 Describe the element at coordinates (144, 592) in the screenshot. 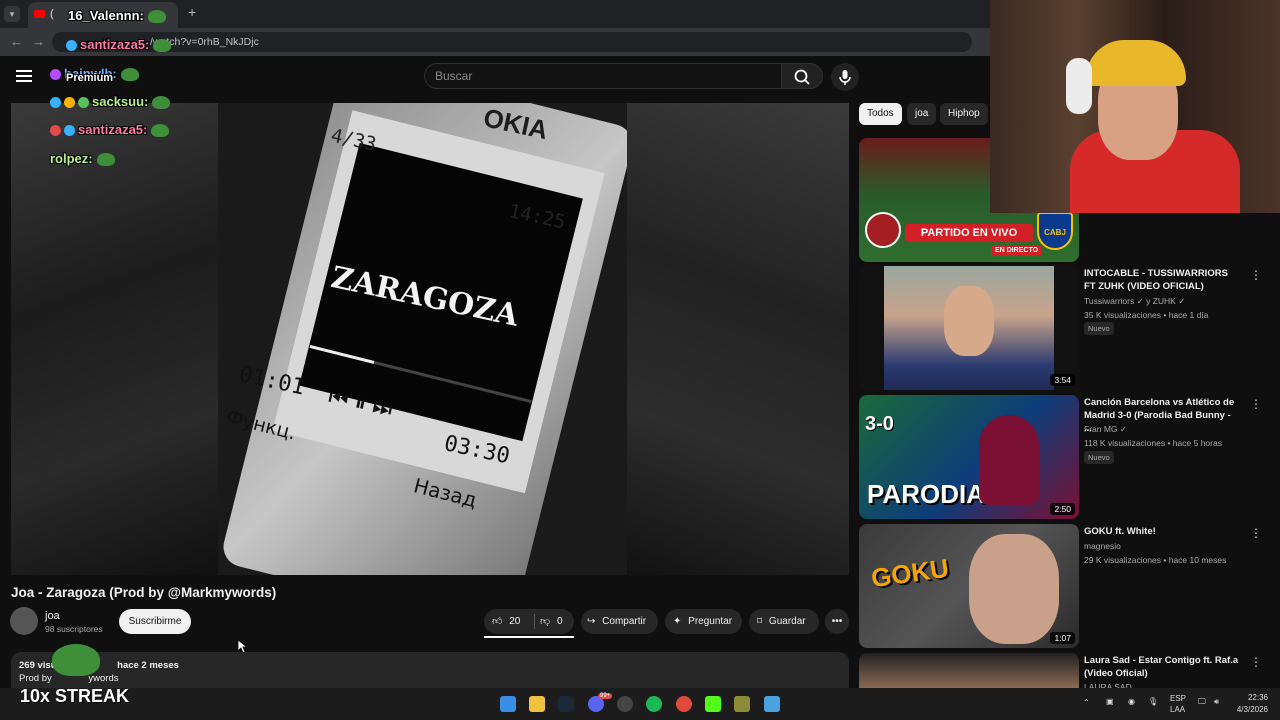

I see `video-title: Joa - Zaragoza (Prod by @Markmywords)` at that location.